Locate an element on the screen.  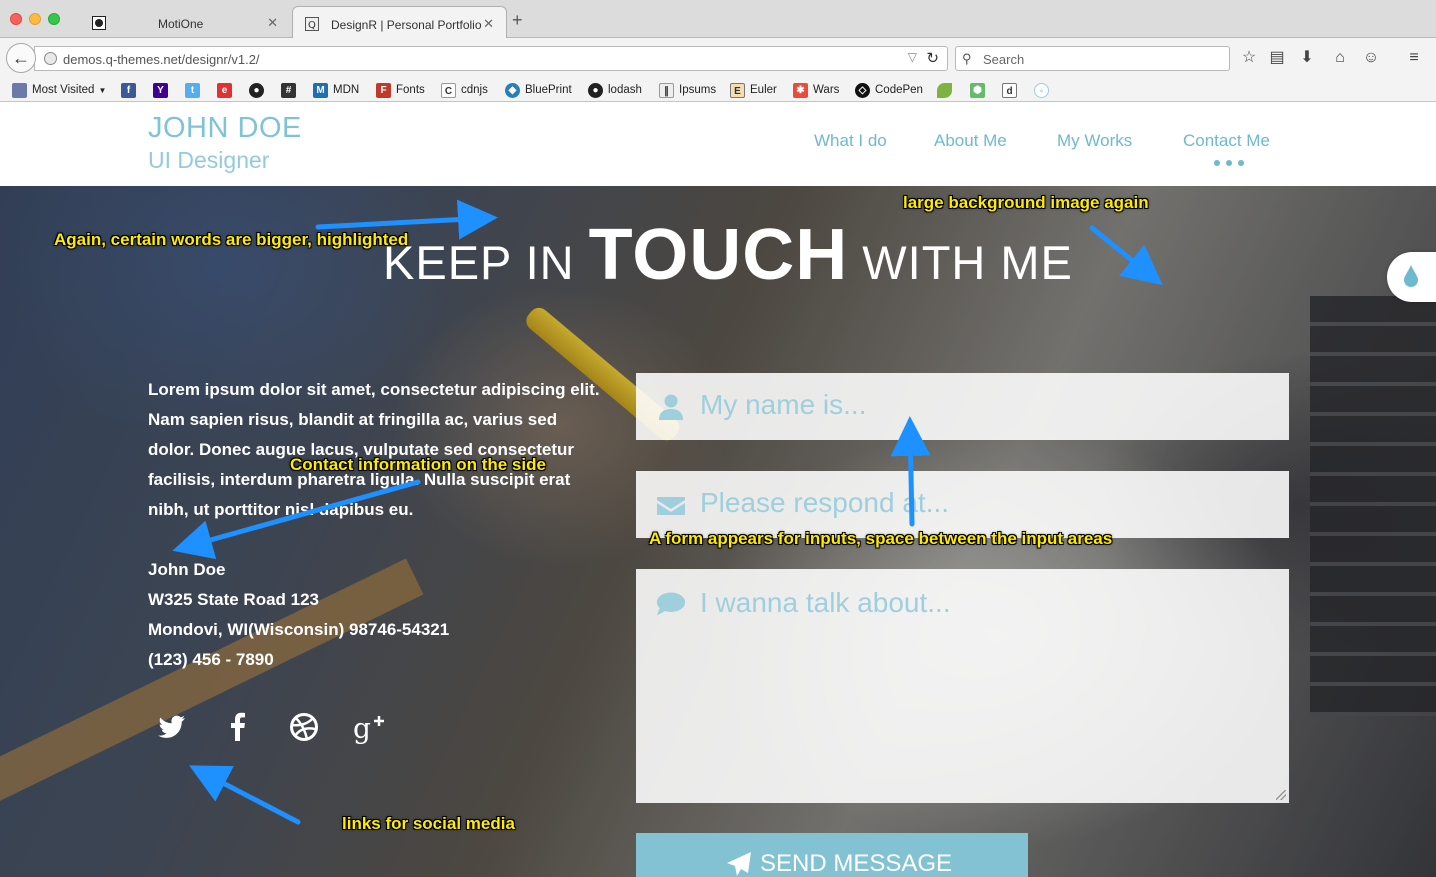
active-nav-indicator is located at coordinates (1229, 163).